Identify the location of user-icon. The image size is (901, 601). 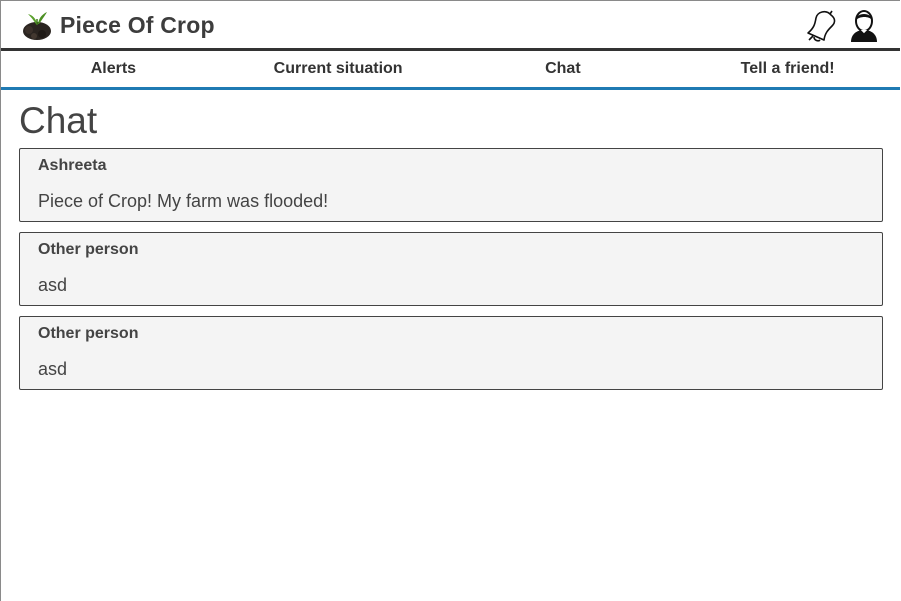
(864, 26).